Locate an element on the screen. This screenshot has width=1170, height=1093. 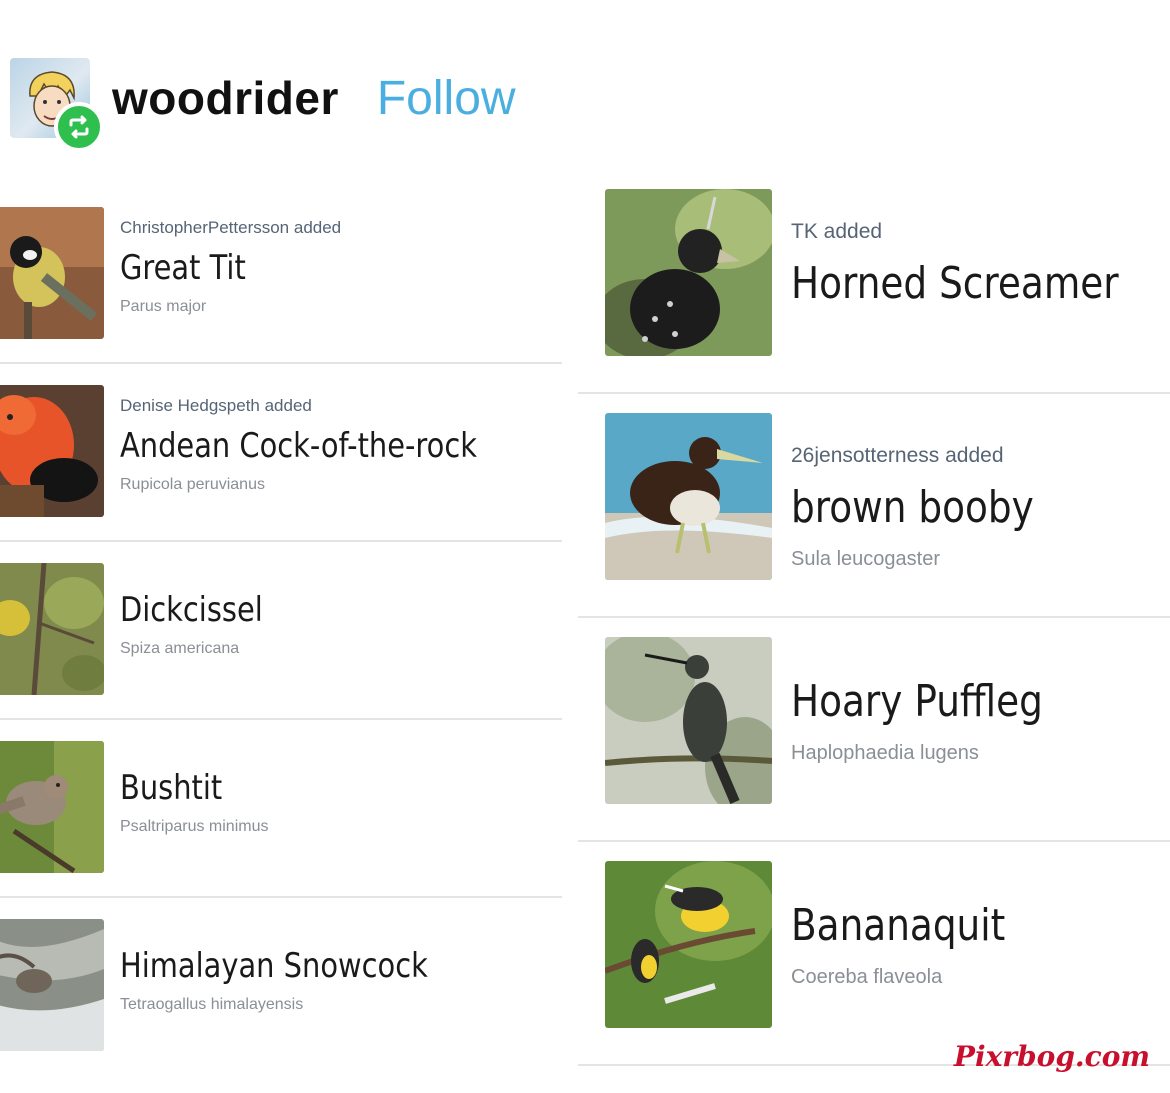
bird-name: Hoary Puffleg is located at coordinates (917, 702).